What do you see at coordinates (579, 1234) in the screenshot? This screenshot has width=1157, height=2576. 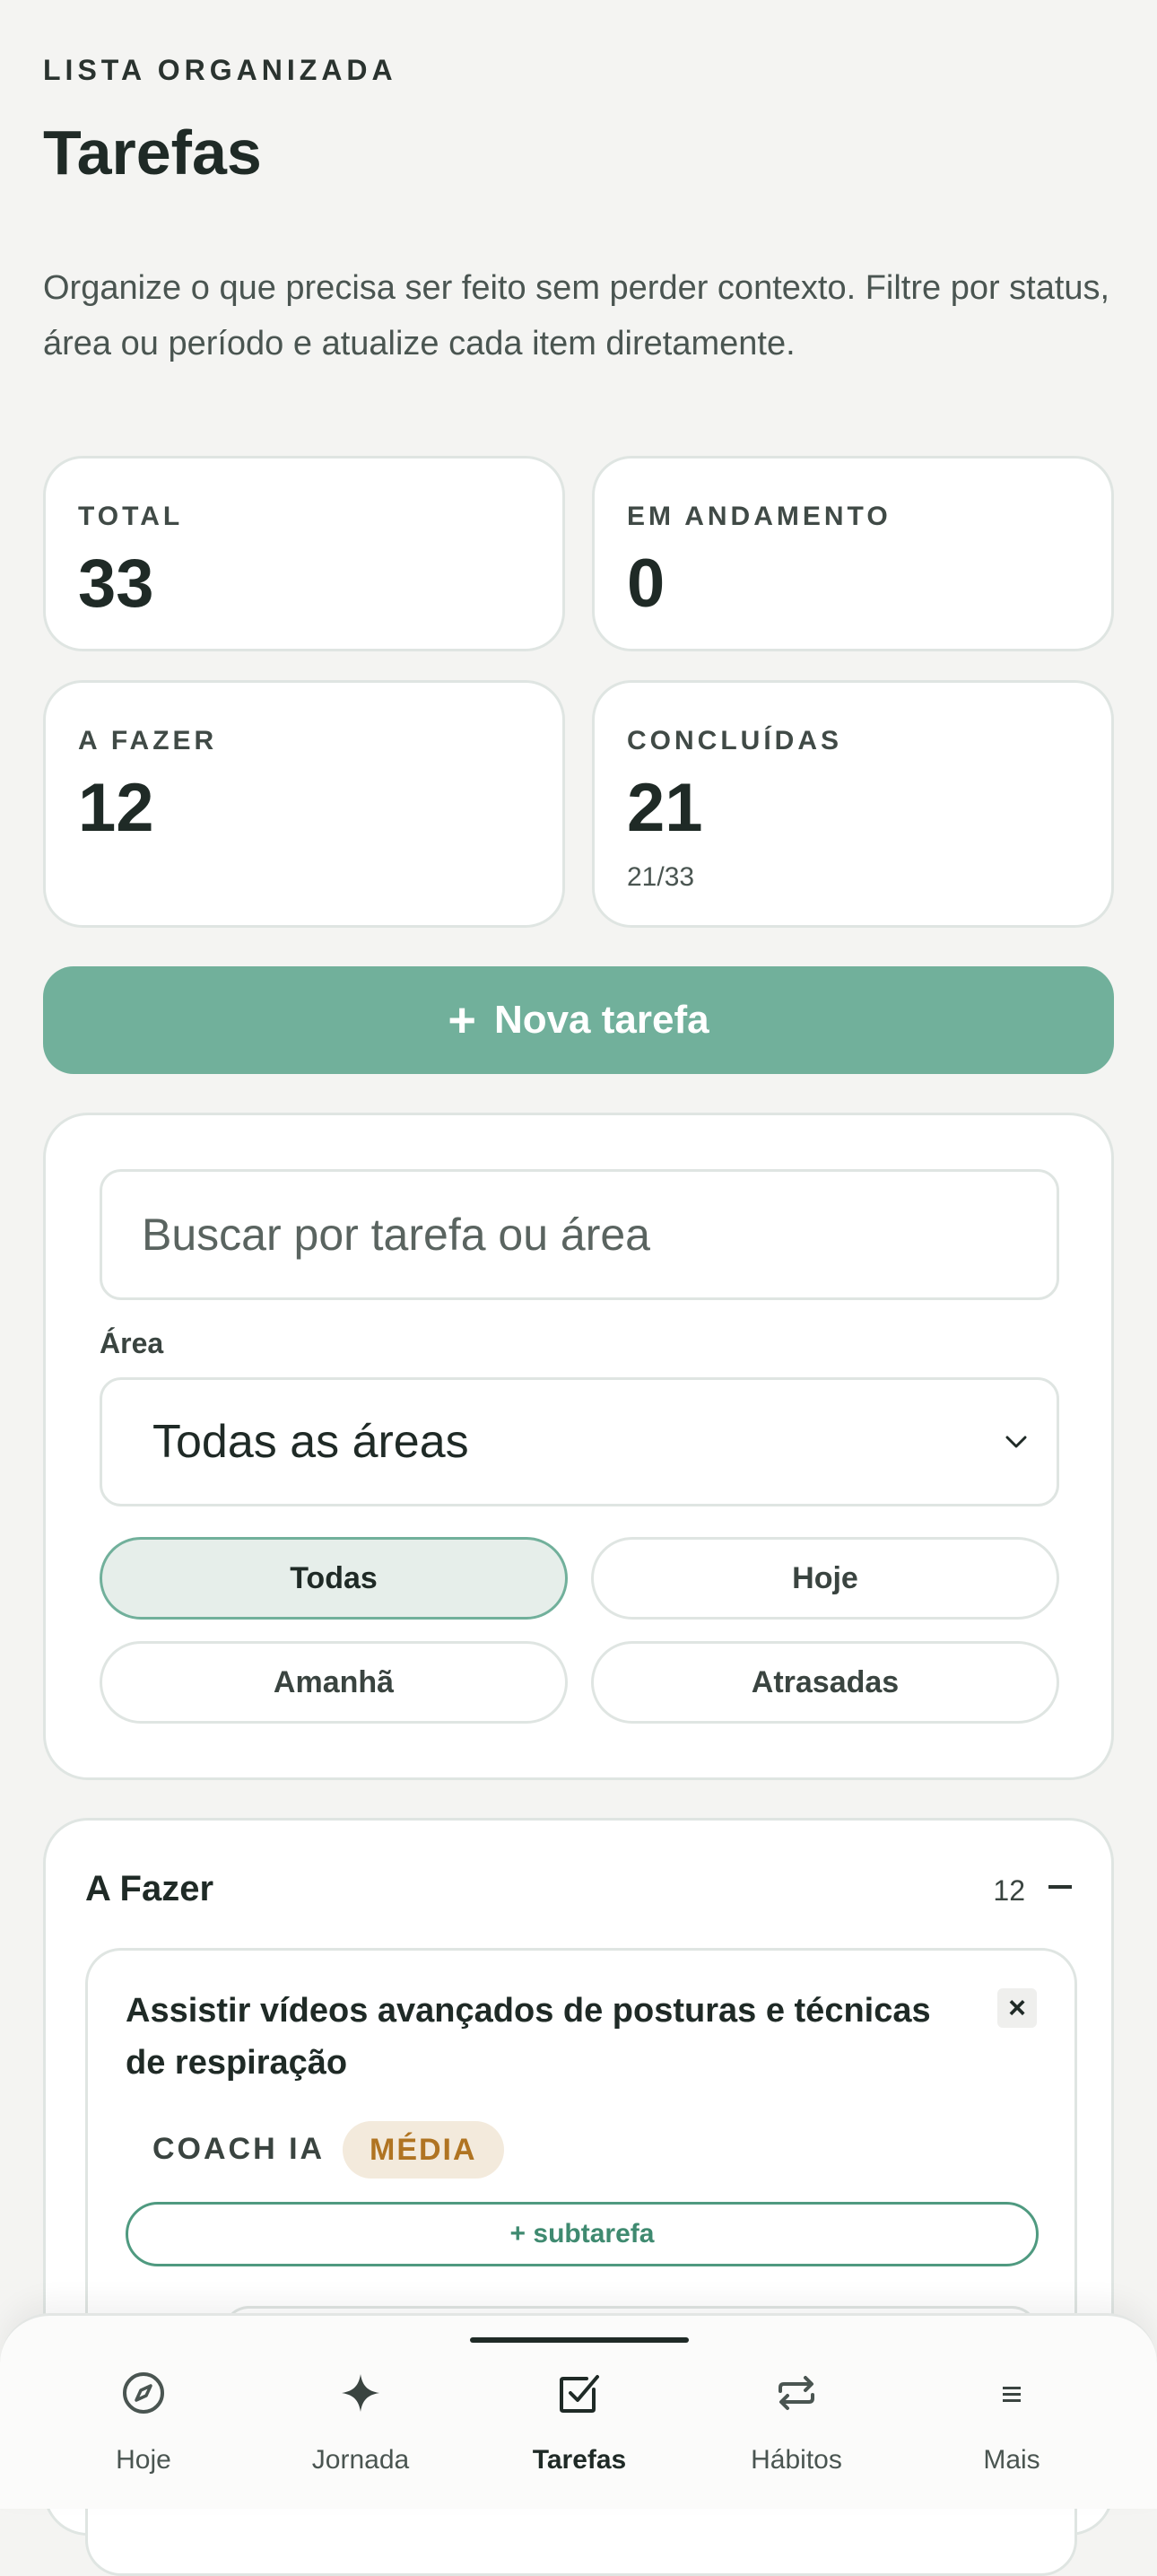 I see `search-input: Buscar por tarefa ou área` at bounding box center [579, 1234].